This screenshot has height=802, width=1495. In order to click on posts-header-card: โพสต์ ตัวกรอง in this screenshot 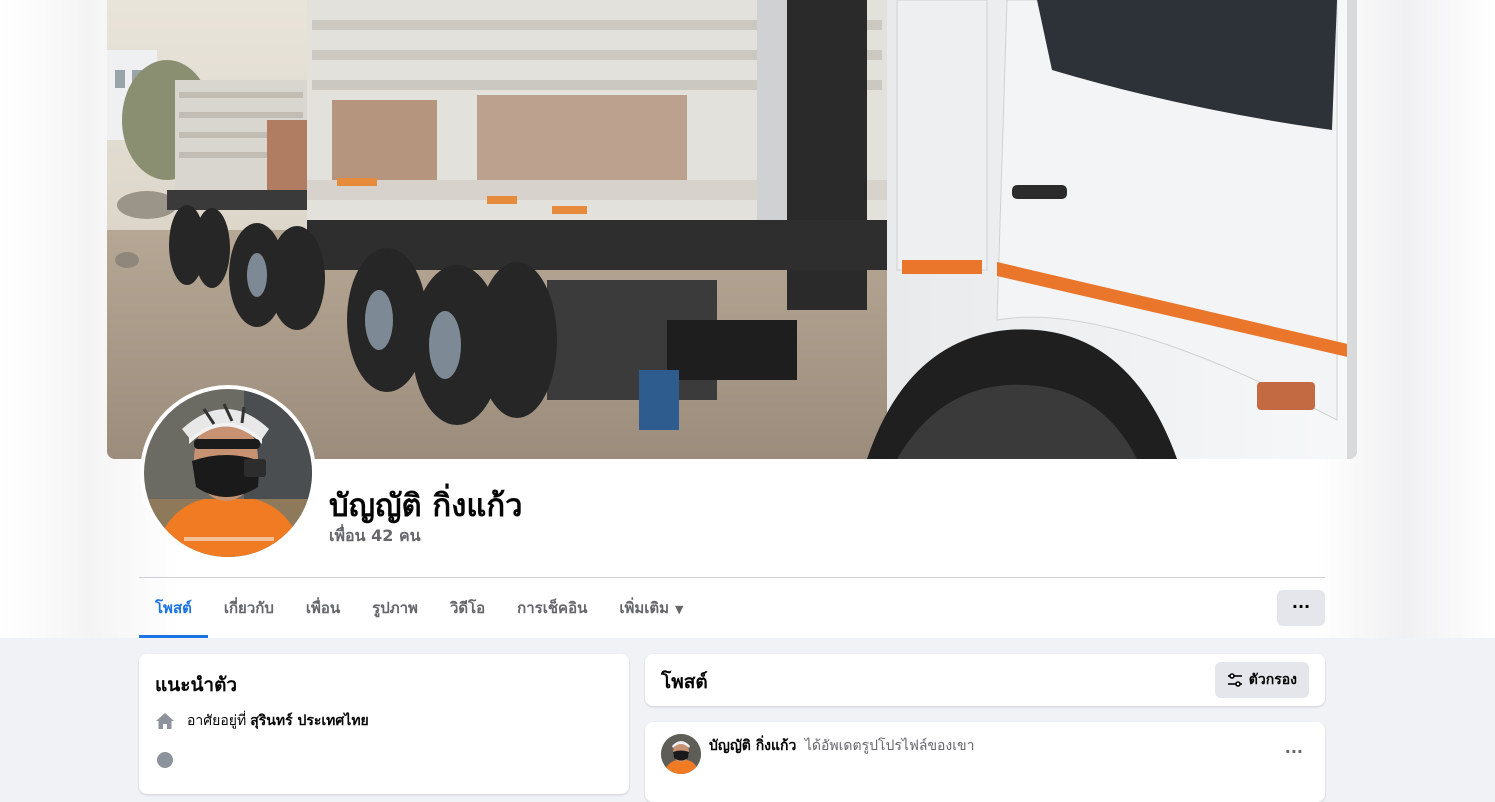, I will do `click(985, 680)`.